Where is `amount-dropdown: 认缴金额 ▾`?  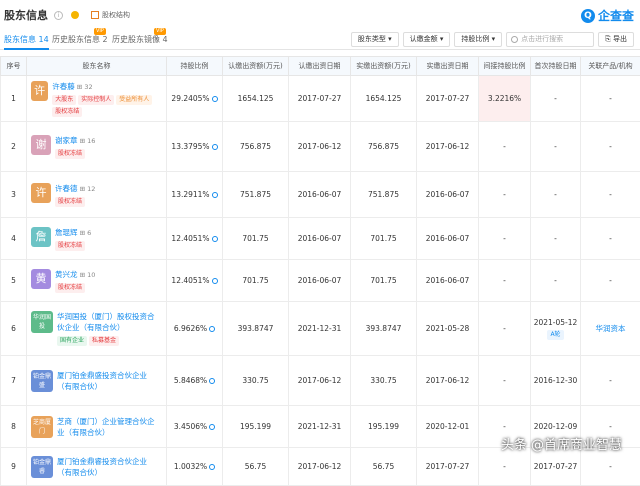 amount-dropdown: 认缴金额 ▾ is located at coordinates (427, 39).